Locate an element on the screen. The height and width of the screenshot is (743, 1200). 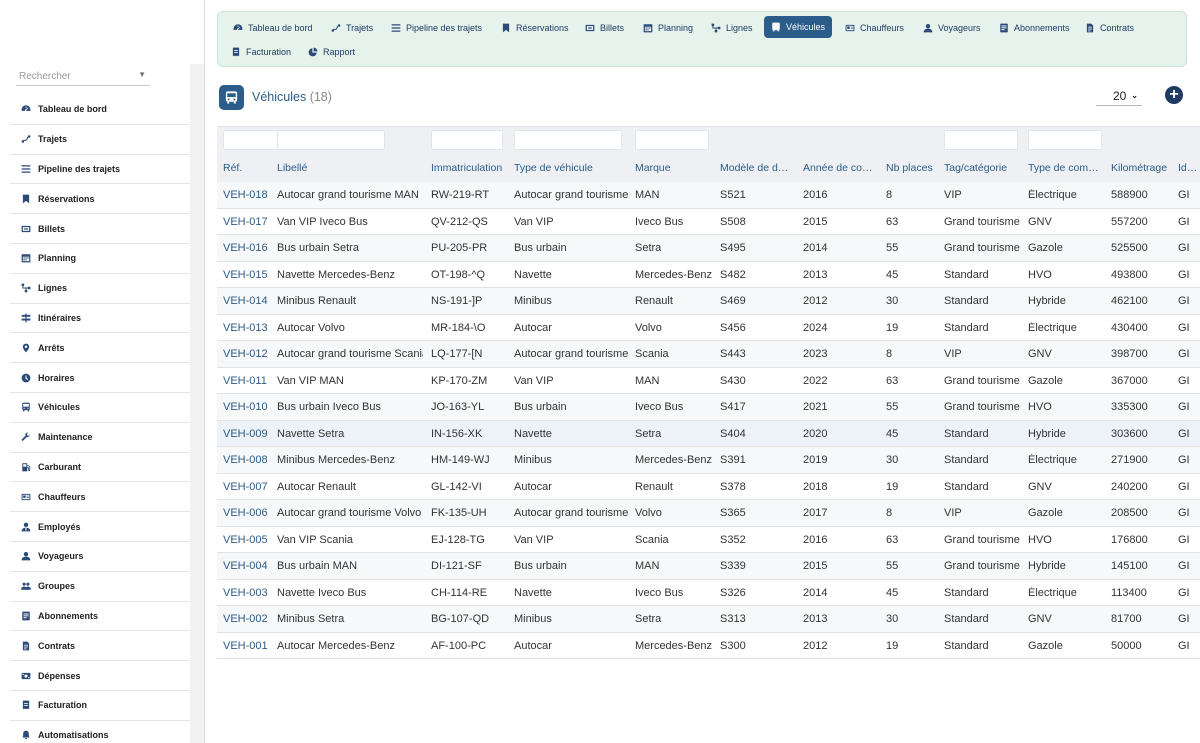
sidebar-item-2: Pipeline des trajets is located at coordinates (100, 168).